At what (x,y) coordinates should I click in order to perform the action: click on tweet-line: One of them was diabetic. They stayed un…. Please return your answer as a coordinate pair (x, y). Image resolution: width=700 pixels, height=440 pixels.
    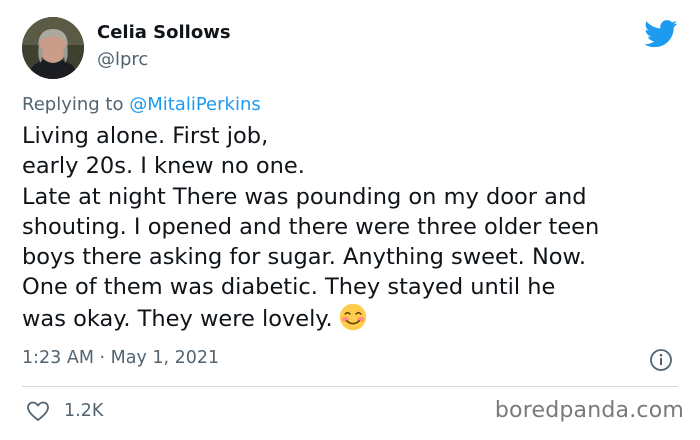
    Looking at the image, I should click on (289, 287).